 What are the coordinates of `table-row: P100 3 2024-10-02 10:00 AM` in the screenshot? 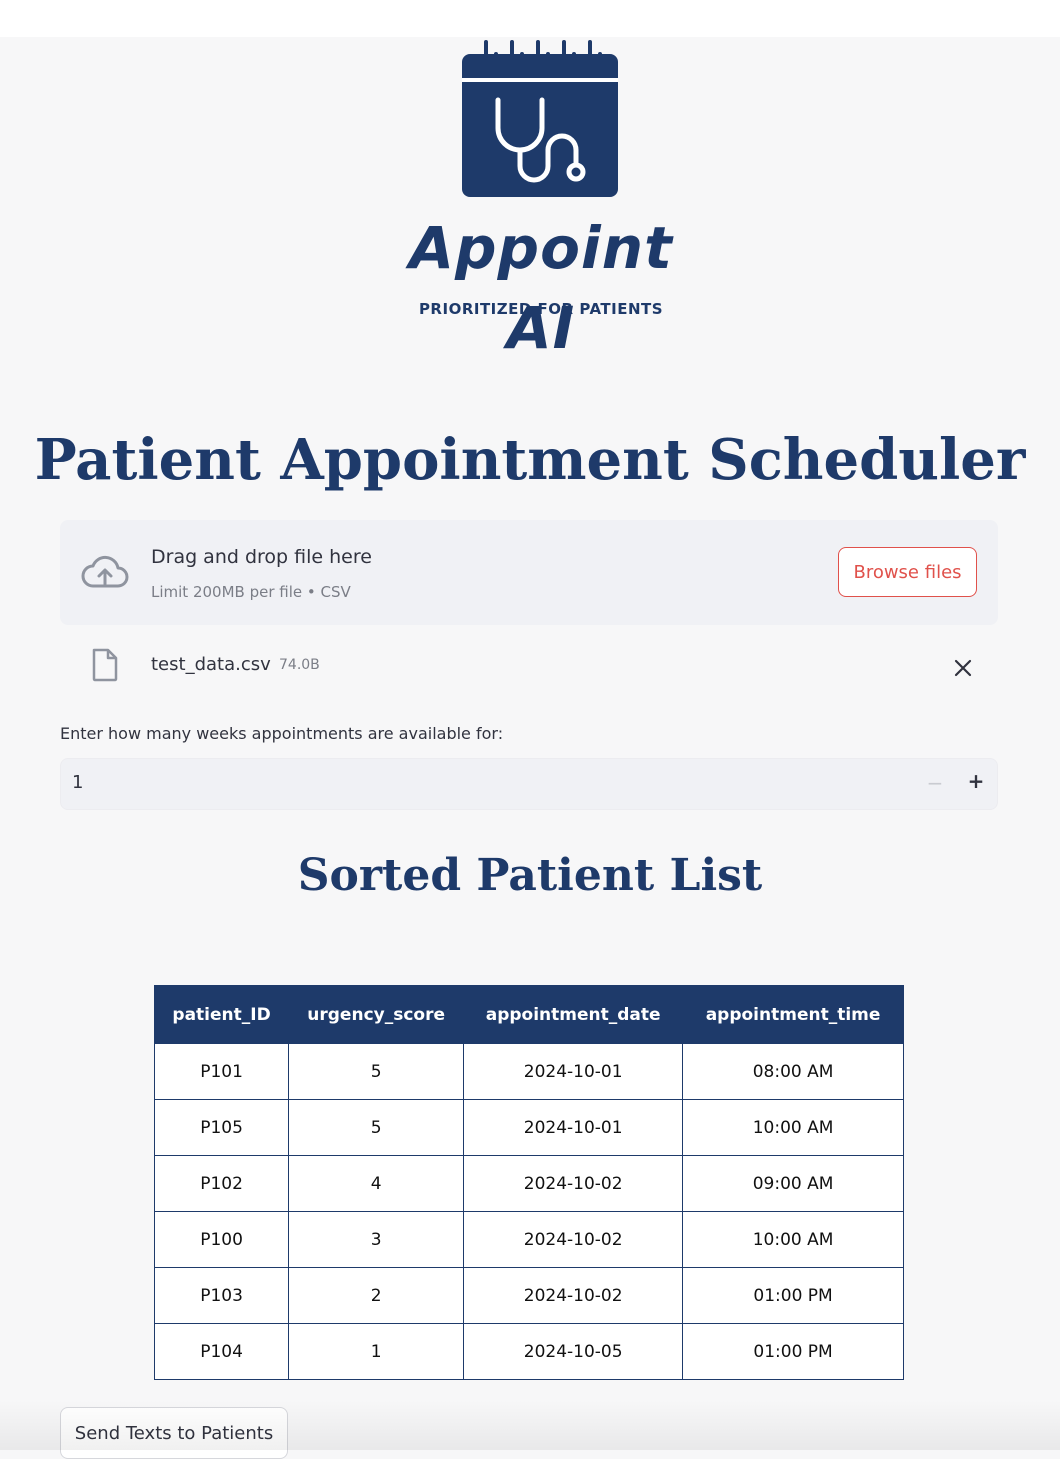 It's located at (528, 1239).